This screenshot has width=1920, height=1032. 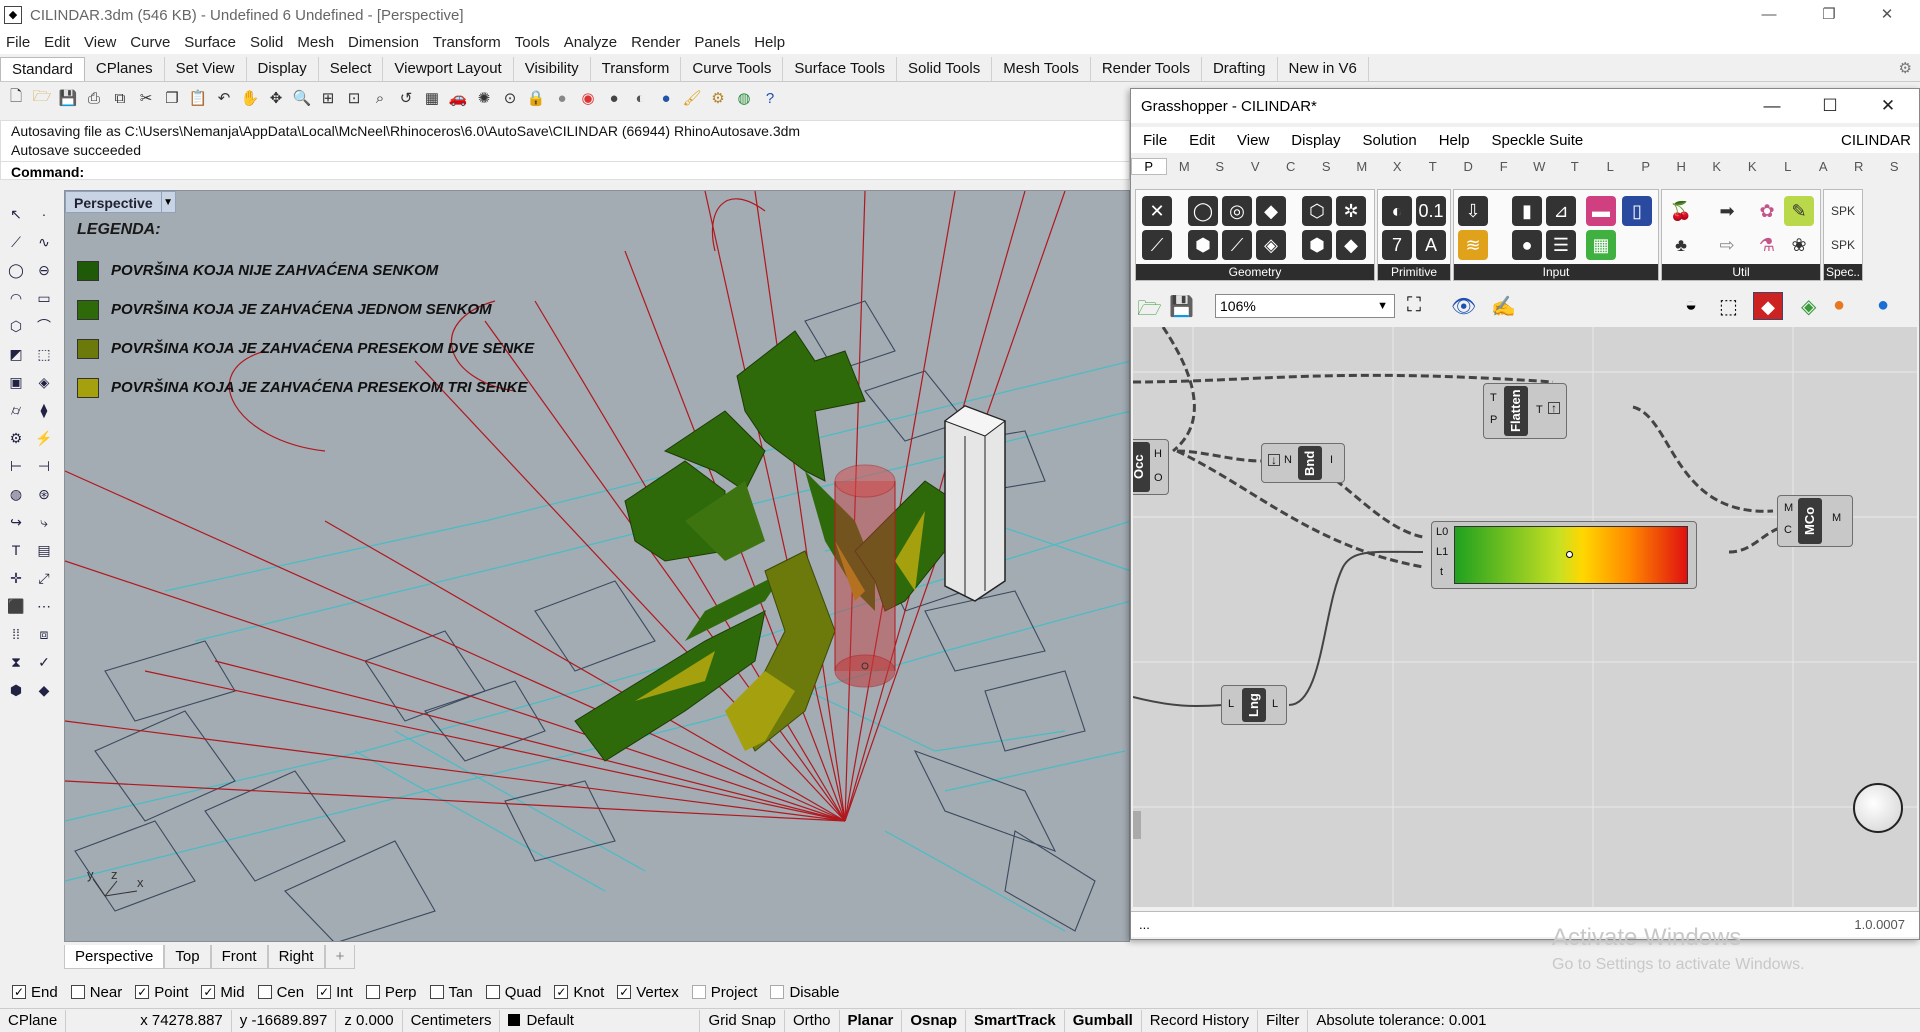 I want to click on scrollbar-handle, so click(x=1137, y=825).